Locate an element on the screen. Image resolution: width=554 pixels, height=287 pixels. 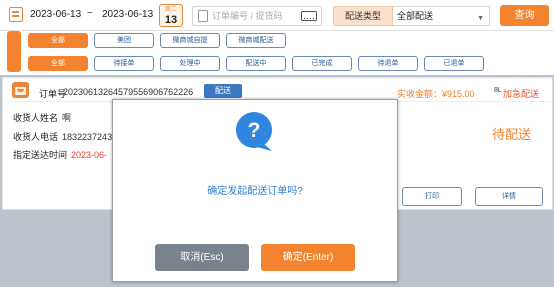
delivery-time-row: 指定送达时间 2023-06- is located at coordinates (60, 154).